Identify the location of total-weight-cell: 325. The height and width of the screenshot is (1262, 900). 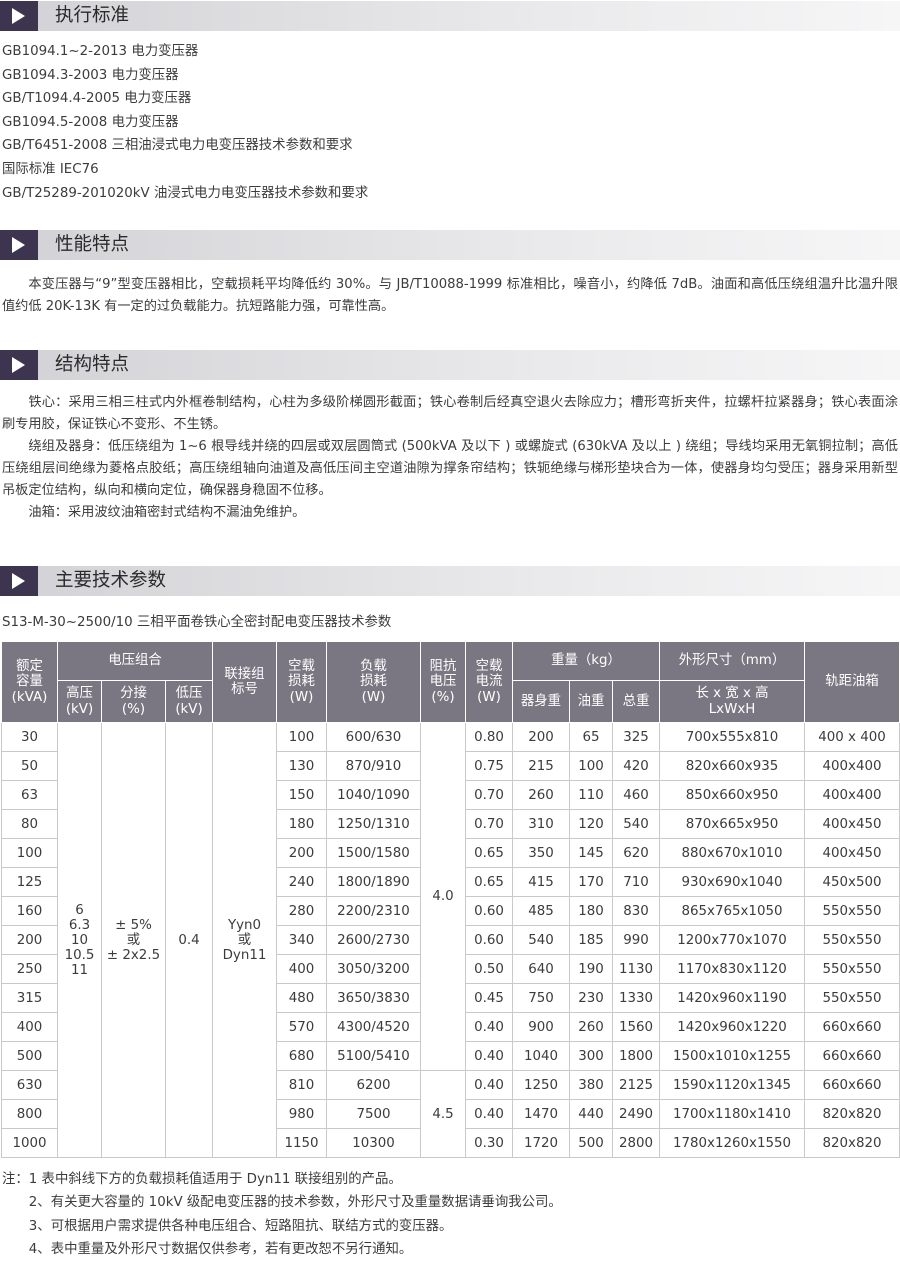
(636, 737).